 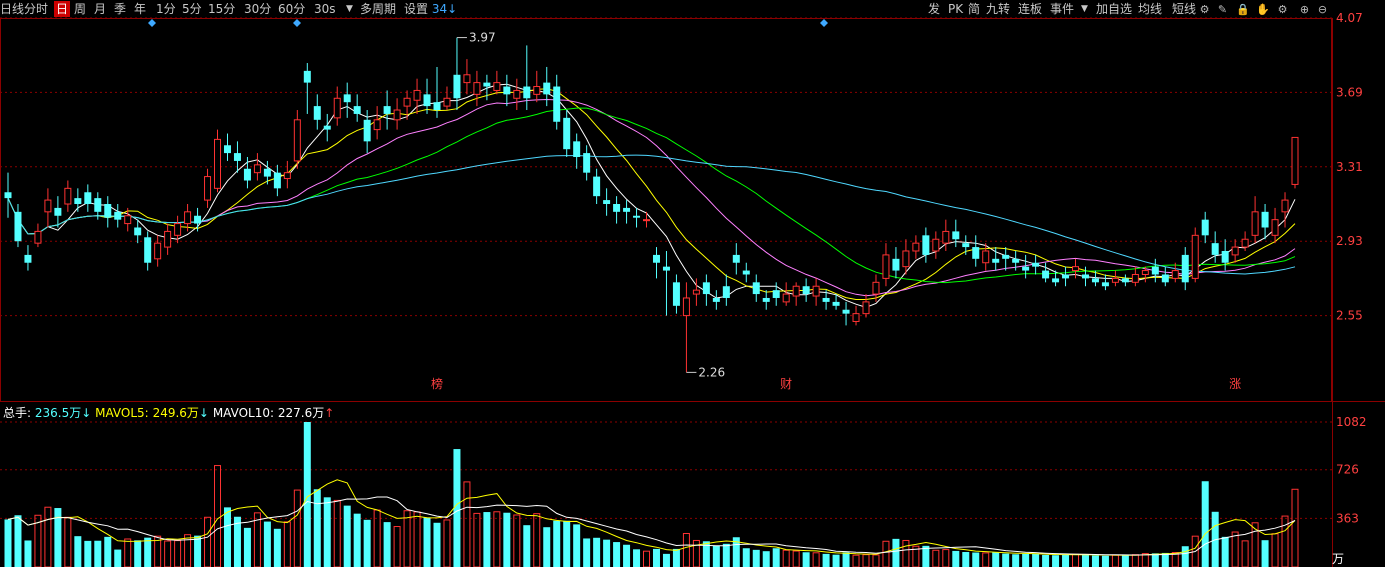 I want to click on volume-tick-label: 1082, so click(x=1351, y=422).